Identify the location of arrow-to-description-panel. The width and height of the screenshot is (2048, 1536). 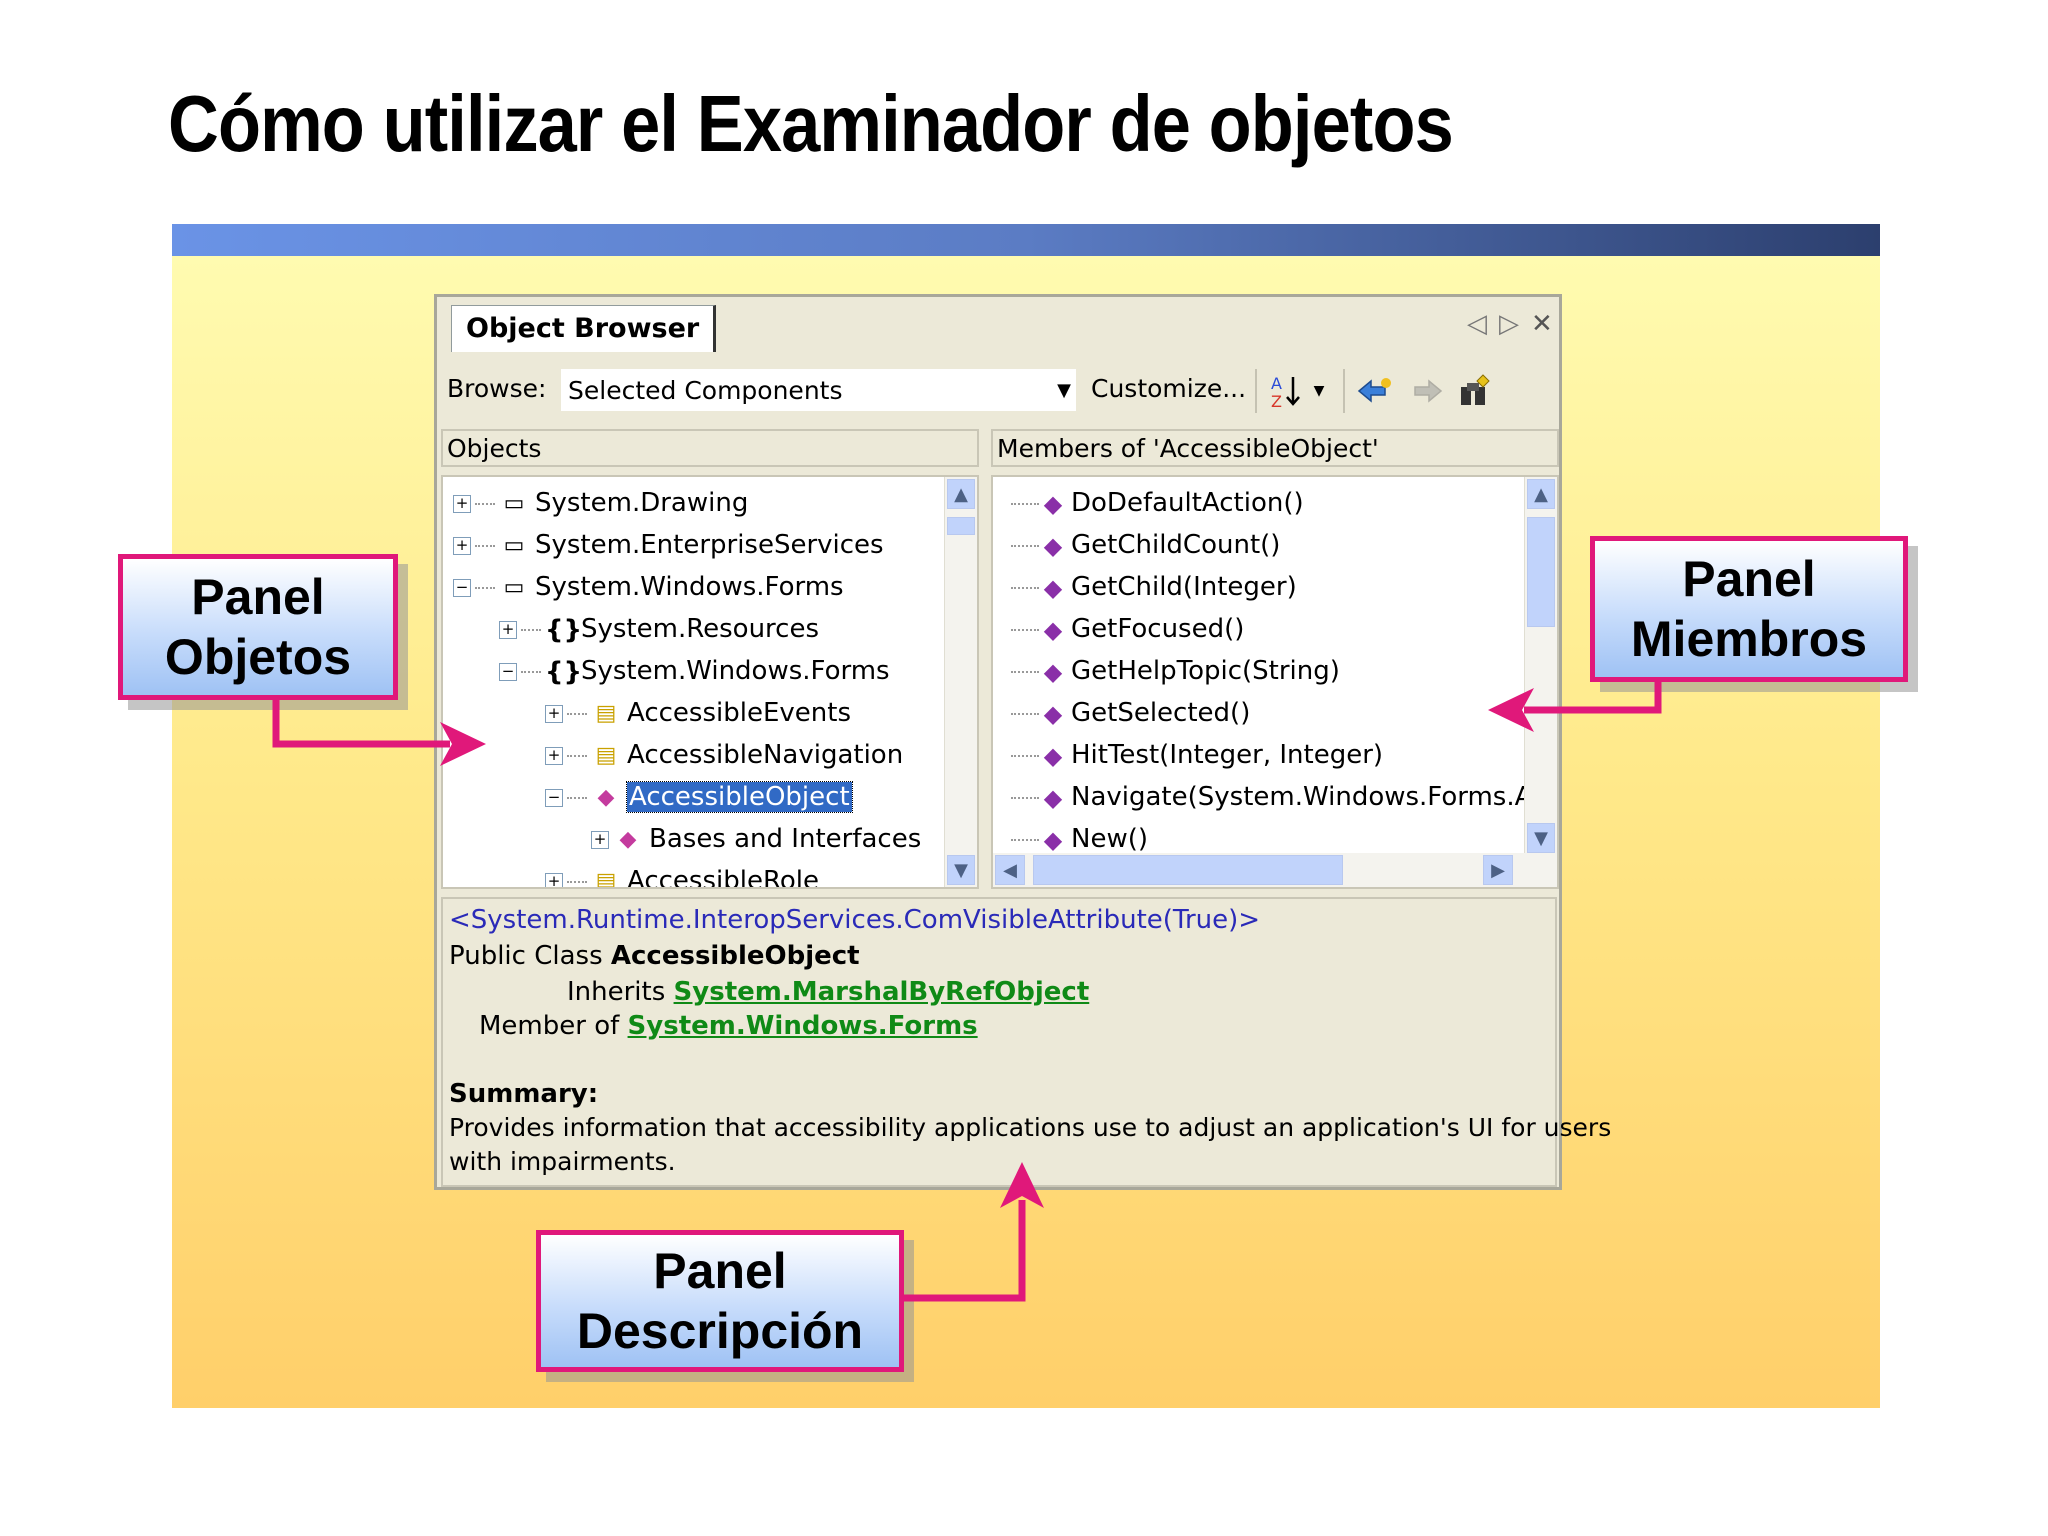
(965, 1251).